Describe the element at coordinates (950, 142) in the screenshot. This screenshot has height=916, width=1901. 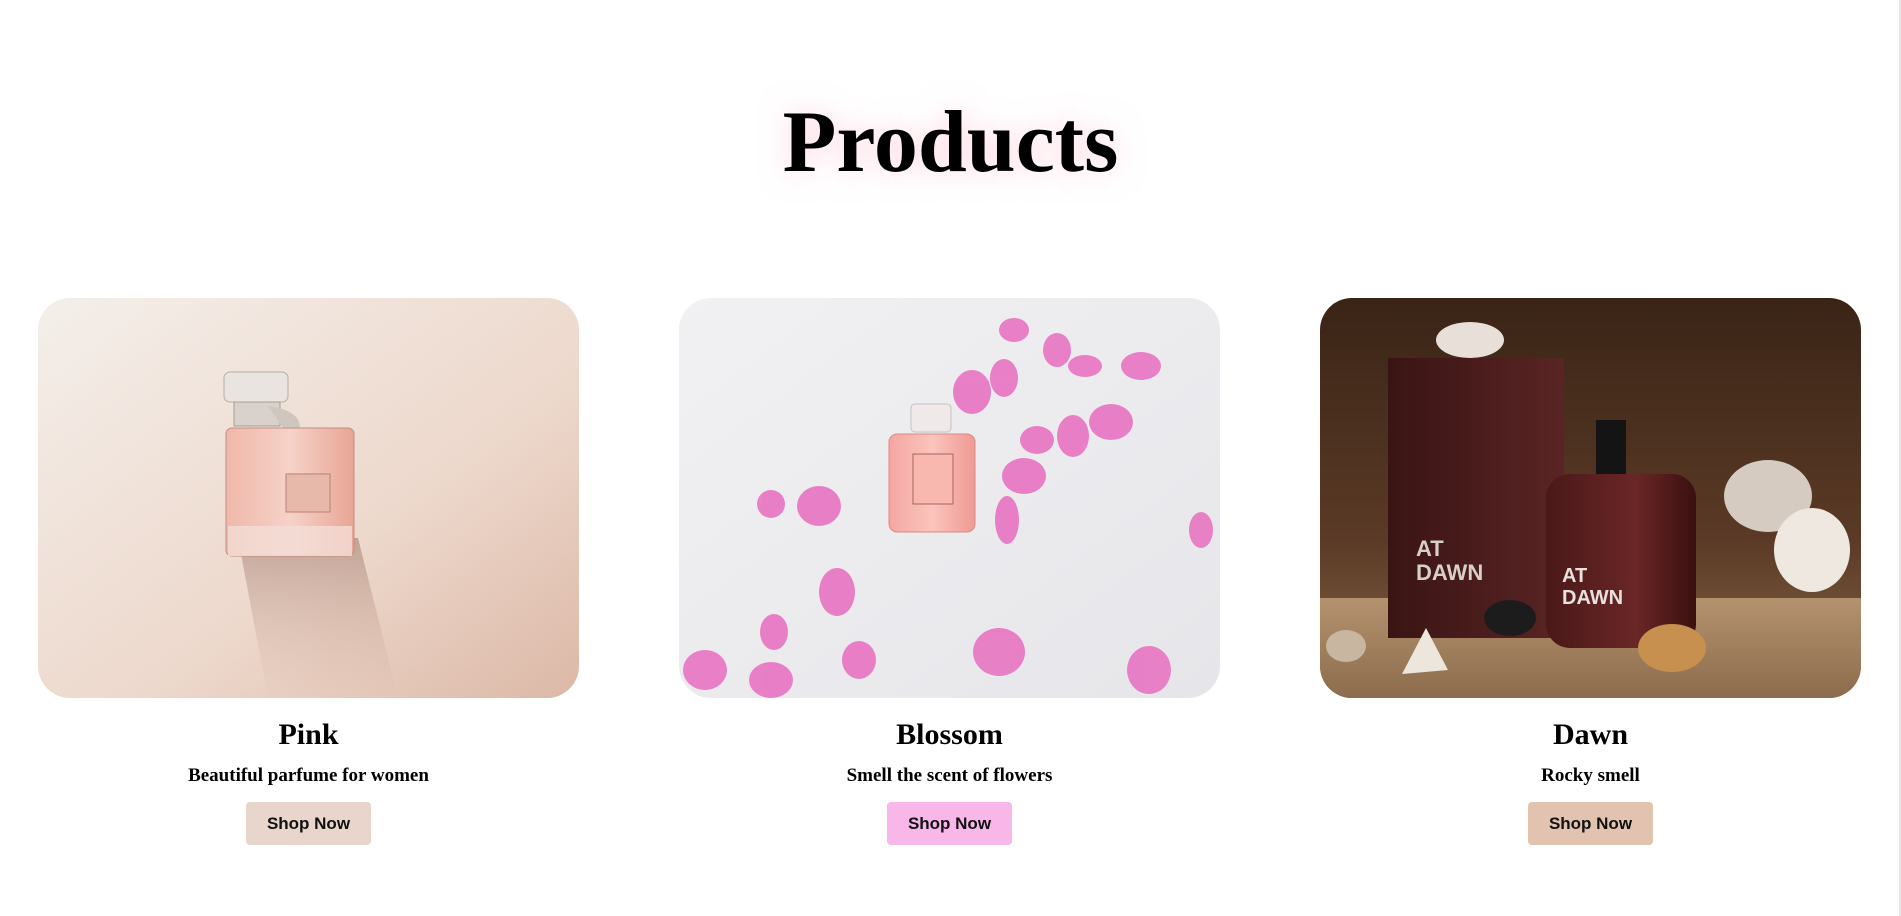
I see `page-title: Products` at that location.